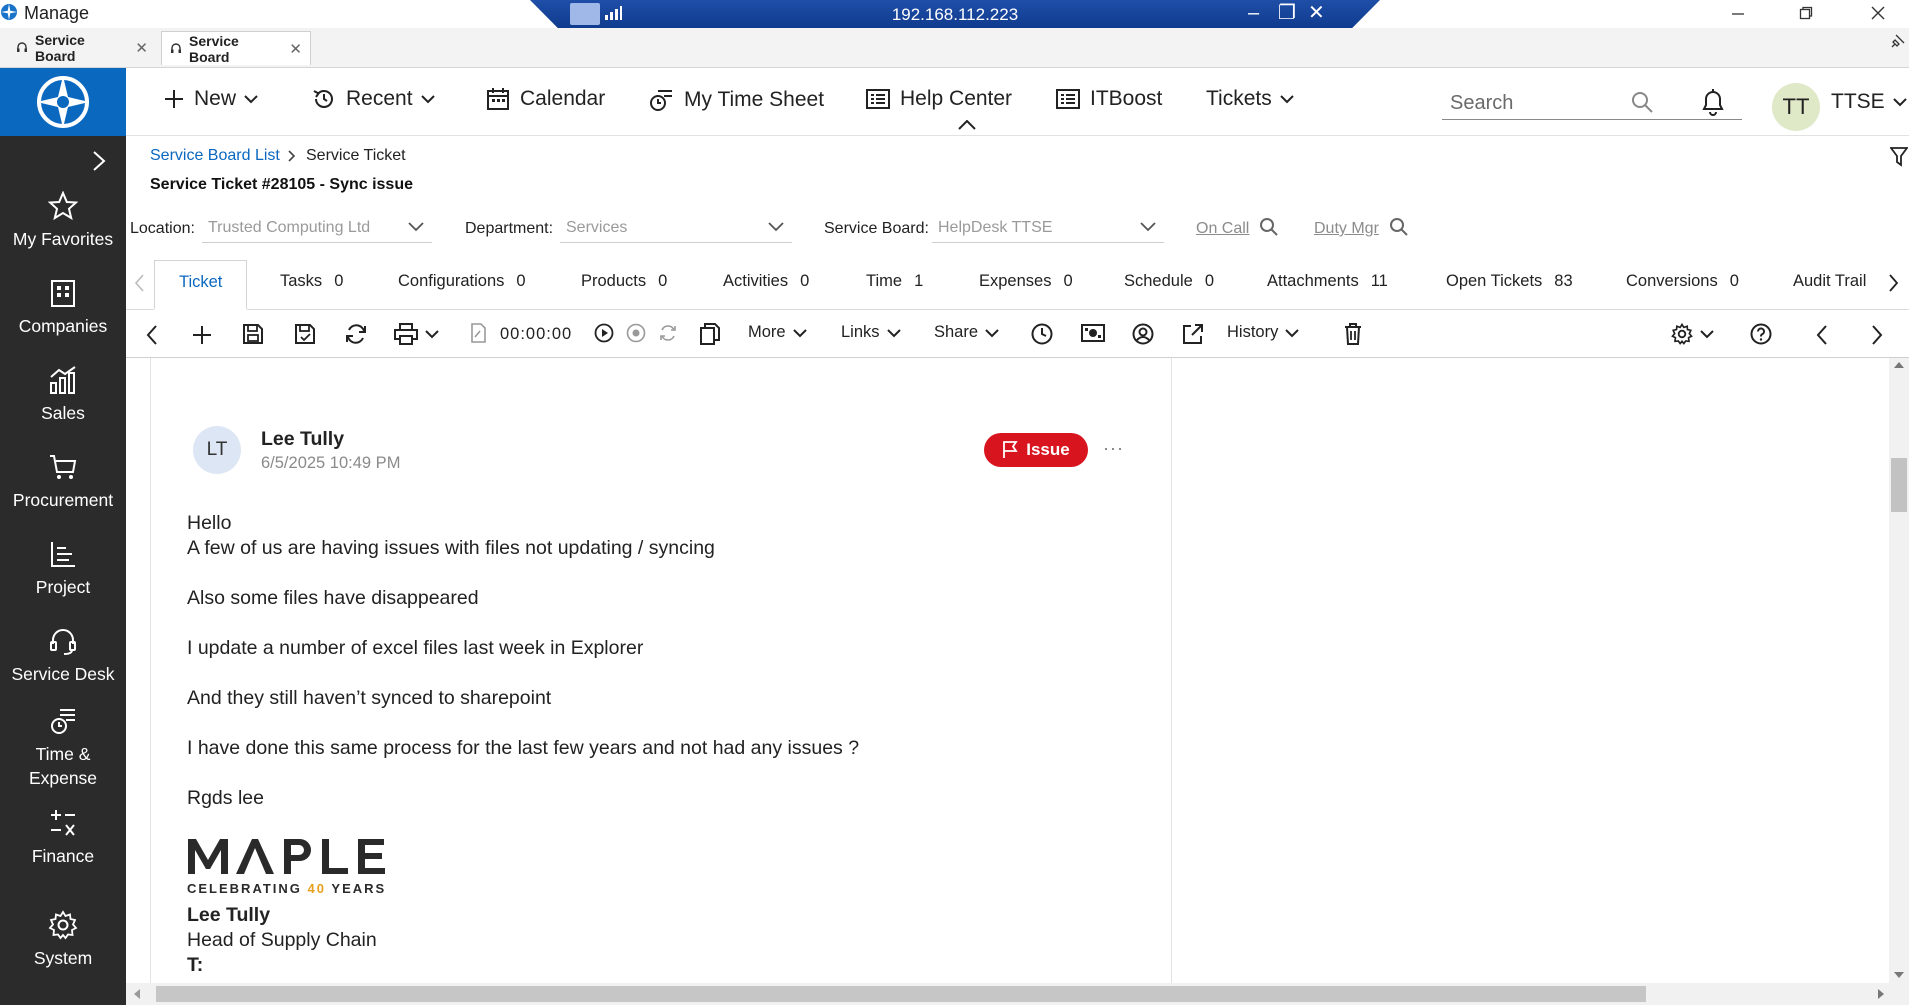  I want to click on tabs-scroll-right-icon, so click(1894, 283).